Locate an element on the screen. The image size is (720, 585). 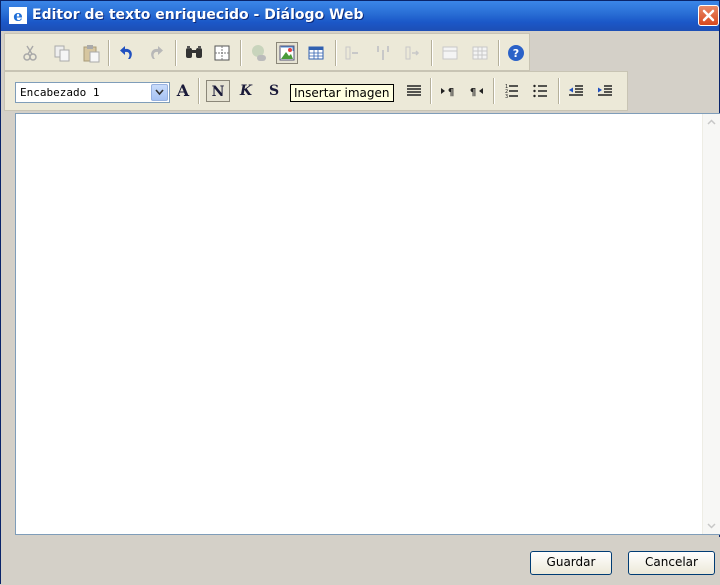
close-button is located at coordinates (708, 15).